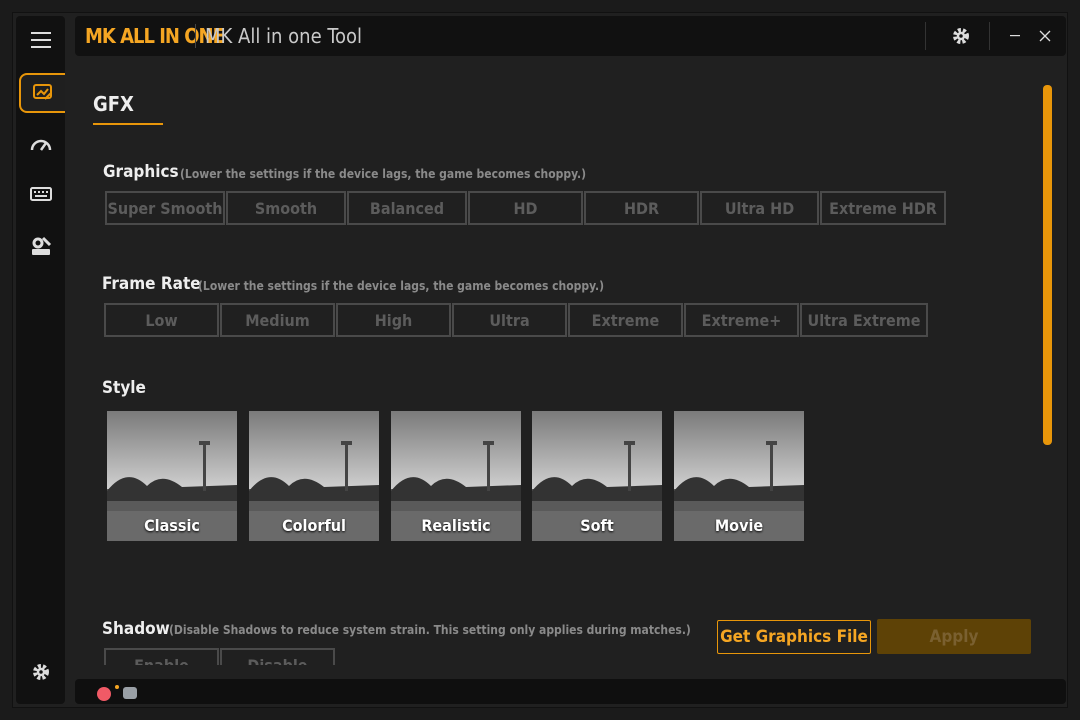 The width and height of the screenshot is (1080, 720). Describe the element at coordinates (117, 687) in the screenshot. I see `notification-dot-icon` at that location.